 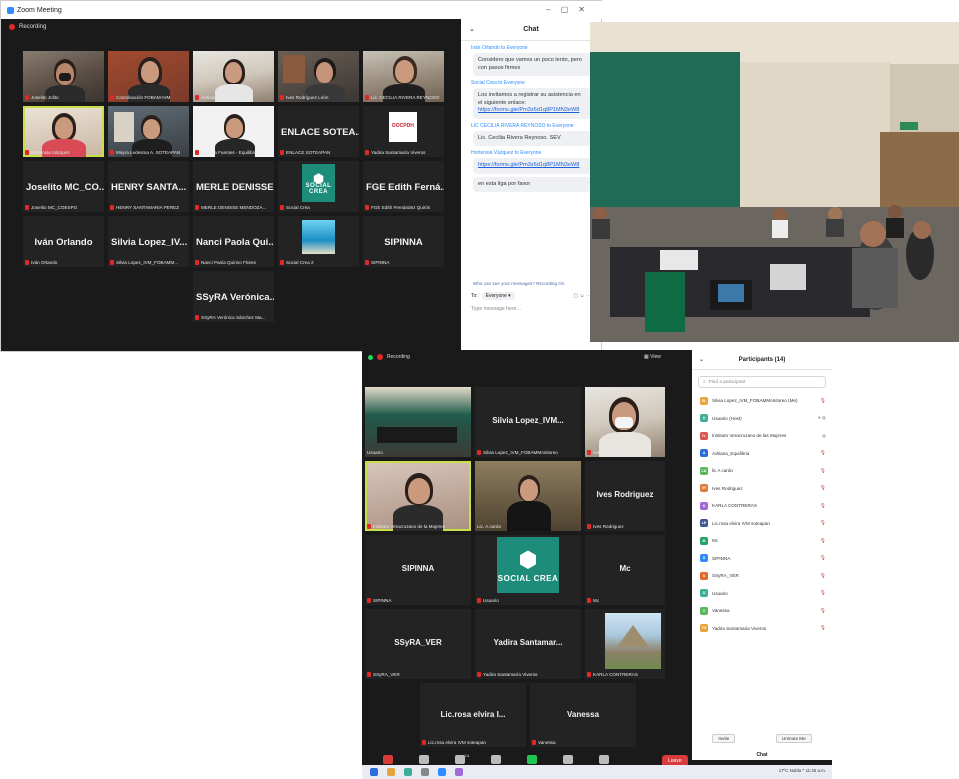 What do you see at coordinates (793, 738) in the screenshot?
I see `unmute-me-button: Unmute Me` at bounding box center [793, 738].